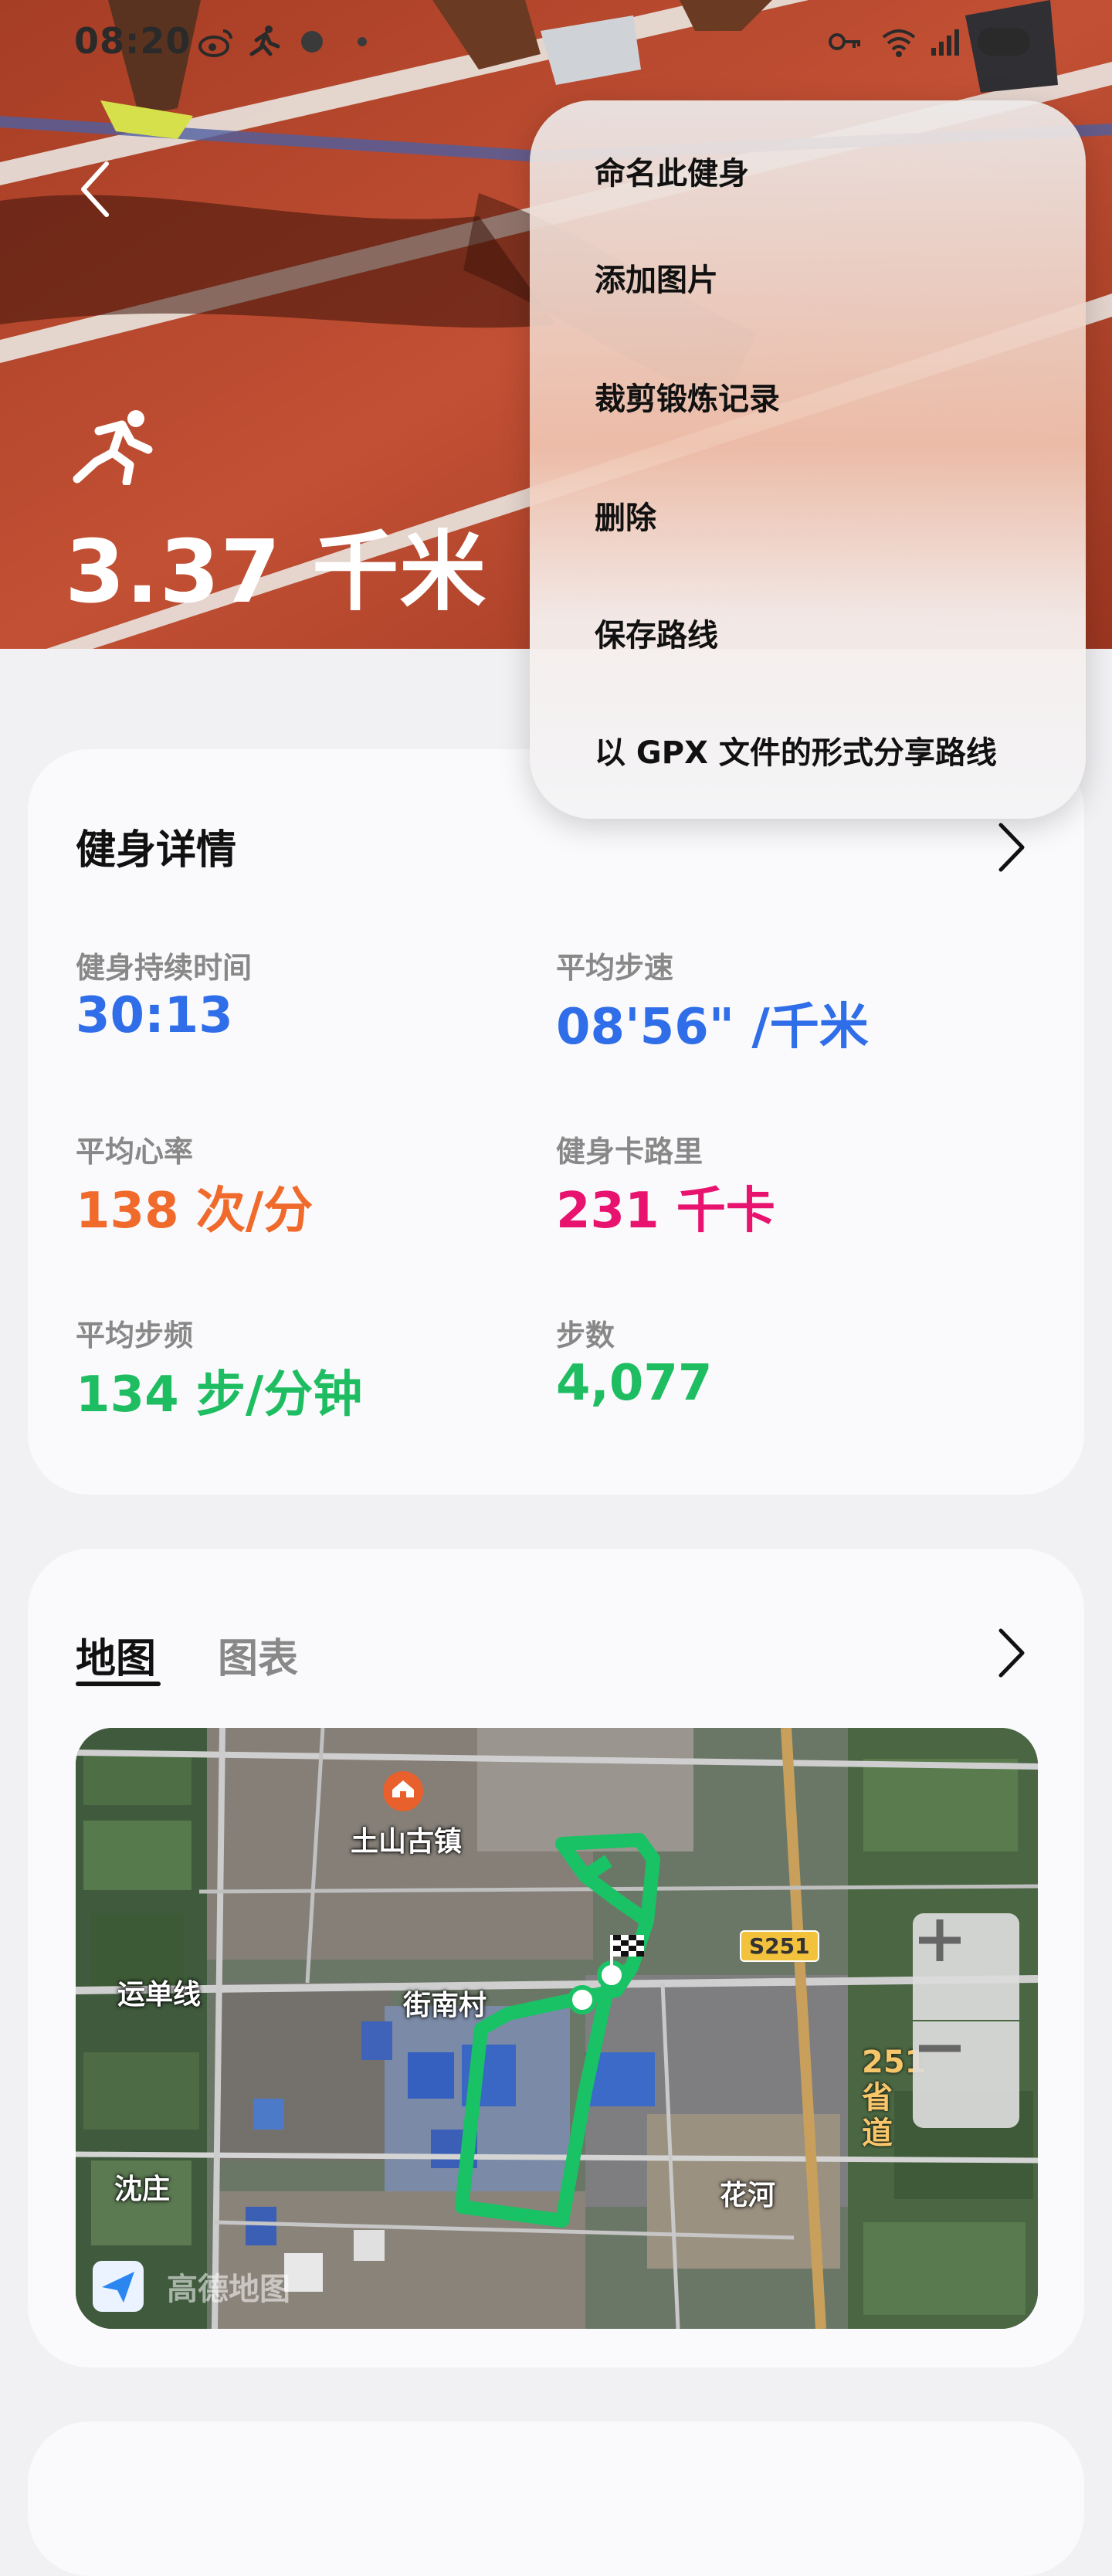  What do you see at coordinates (407, 1842) in the screenshot?
I see `map-label-town: 土山古镇` at bounding box center [407, 1842].